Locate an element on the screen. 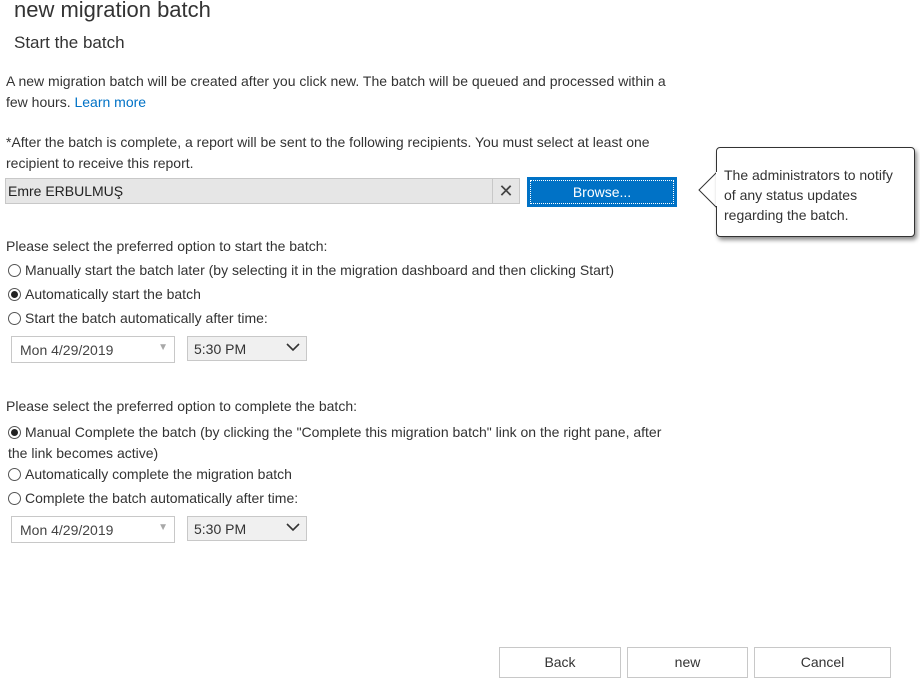  new-button: new is located at coordinates (687, 662).